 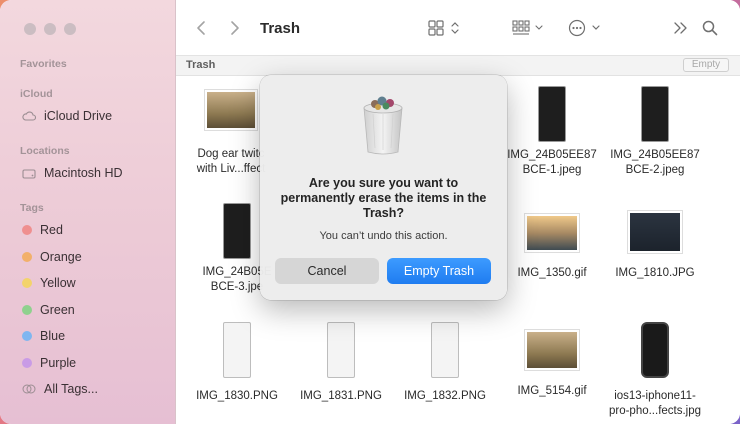 I want to click on file-item: IMG_1831.PNG, so click(x=341, y=363).